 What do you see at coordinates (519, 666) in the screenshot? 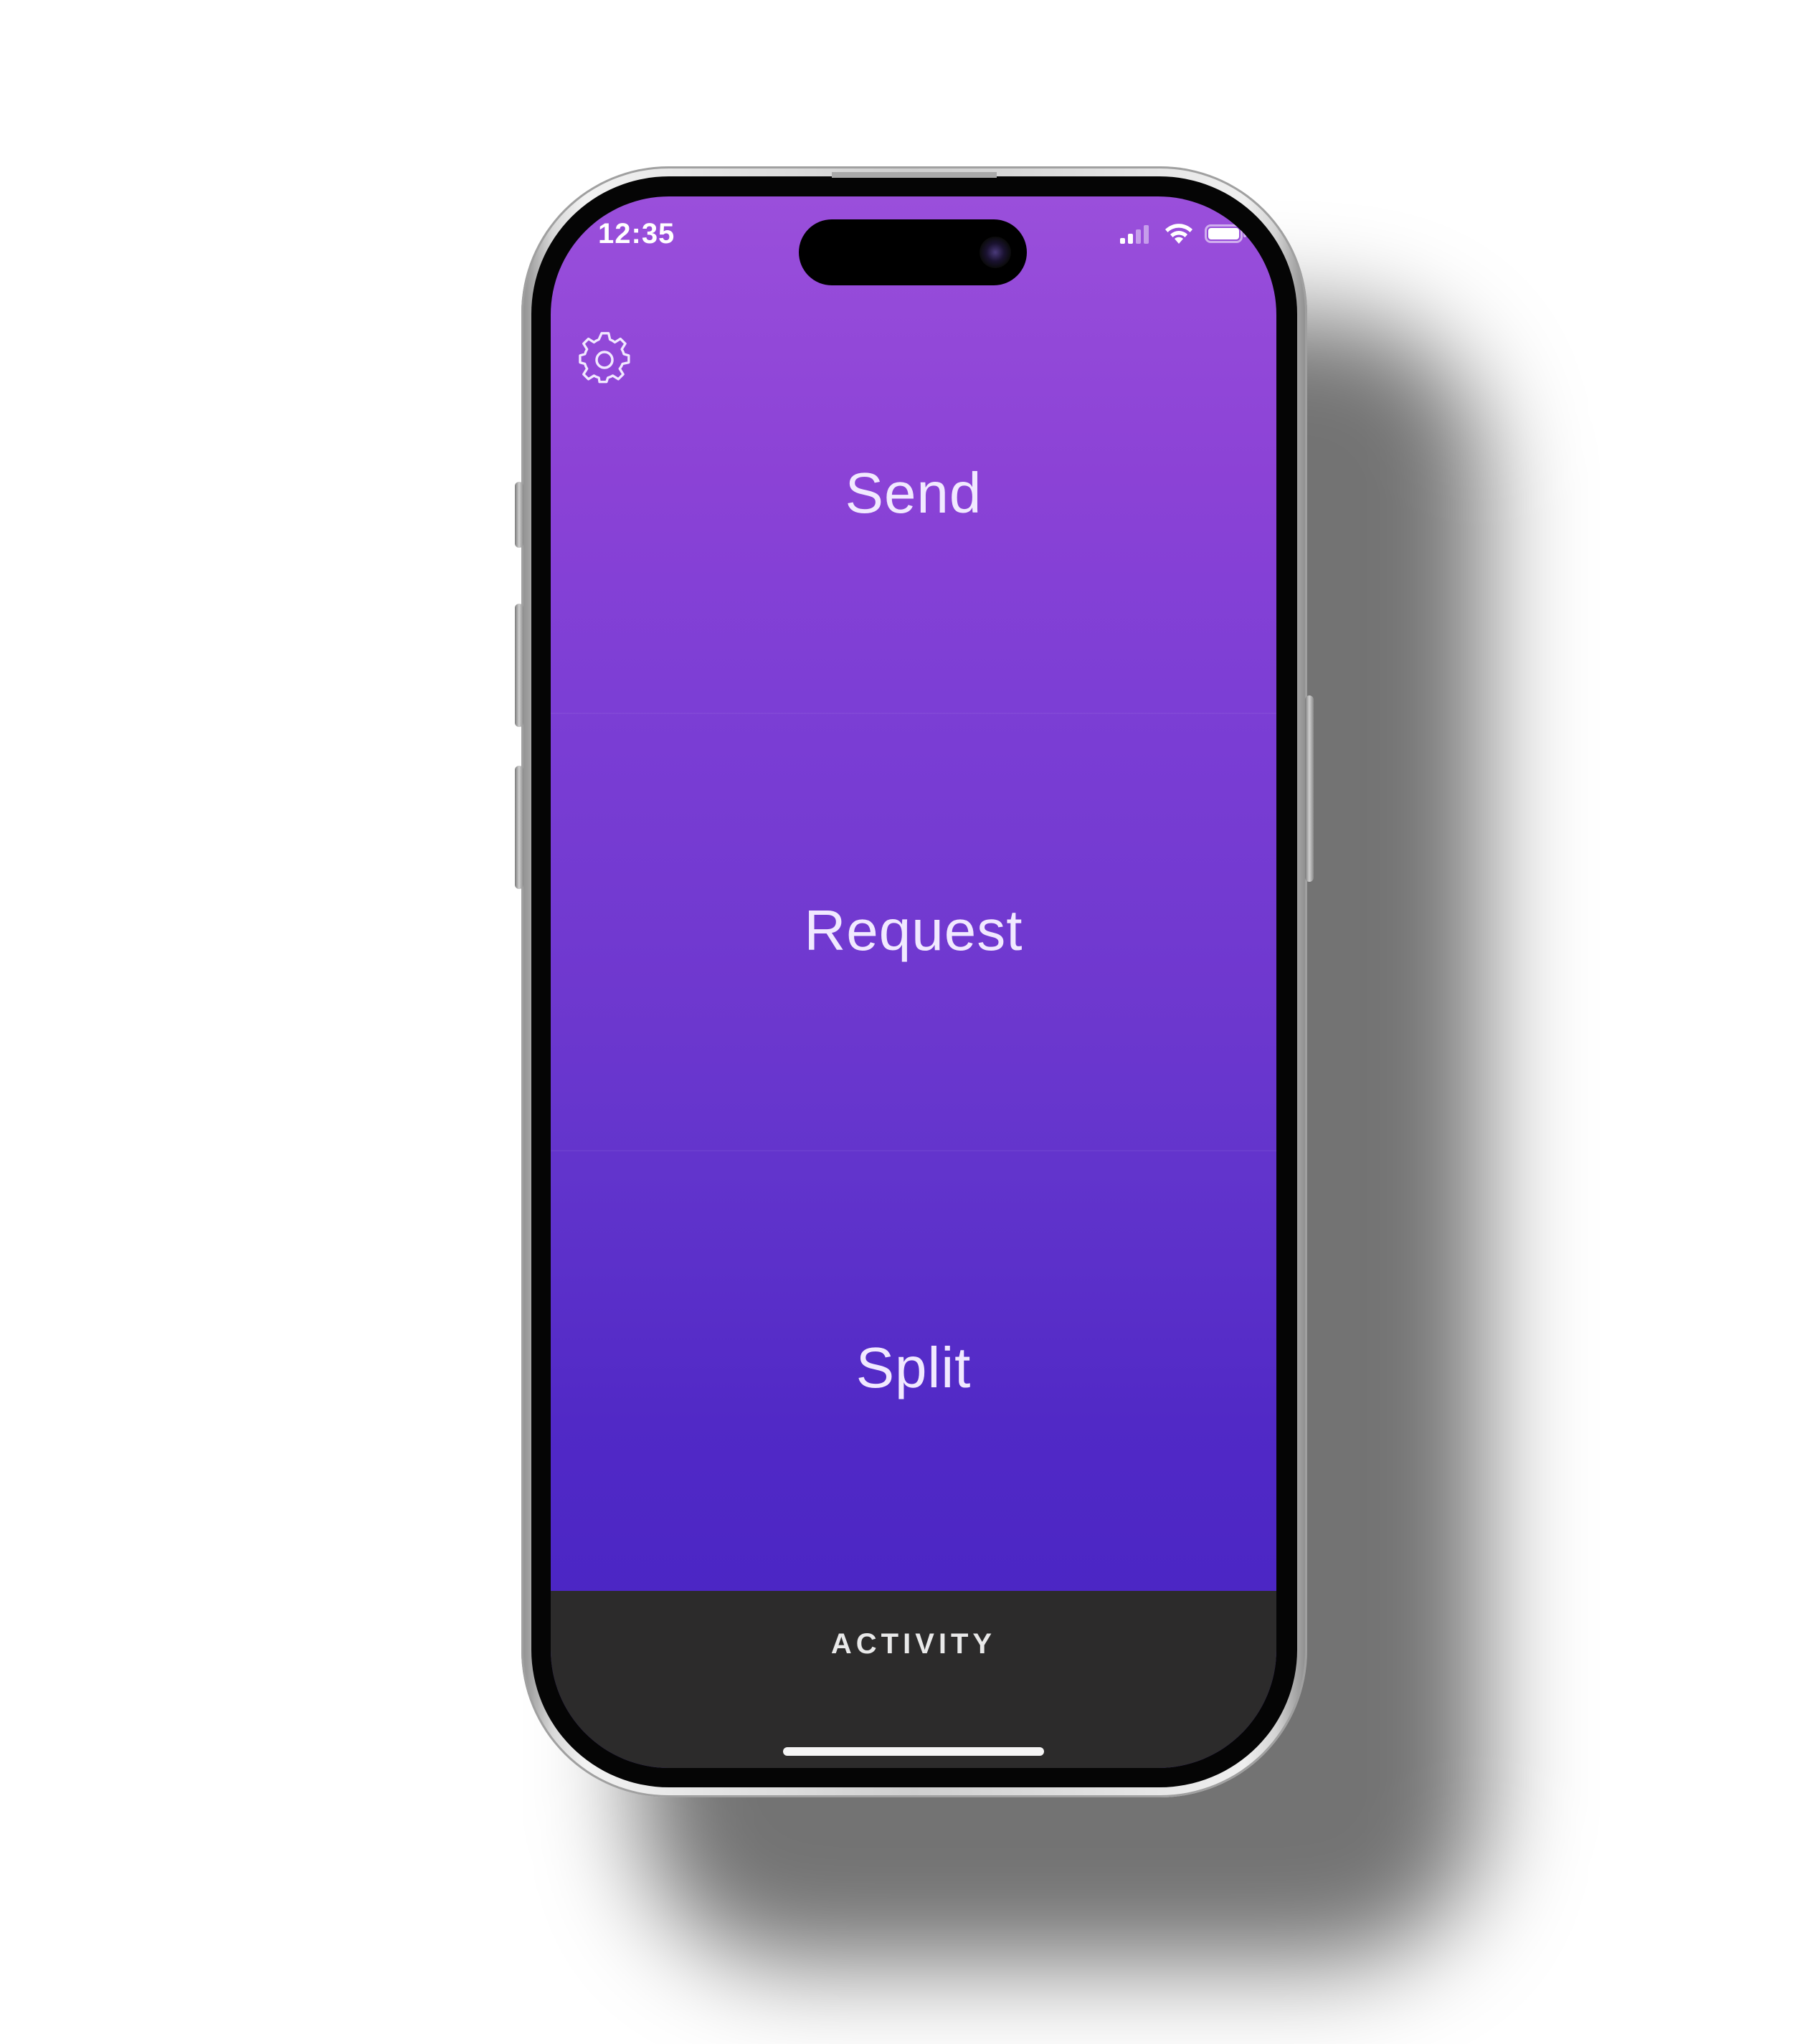
I see `volume-up-button` at bounding box center [519, 666].